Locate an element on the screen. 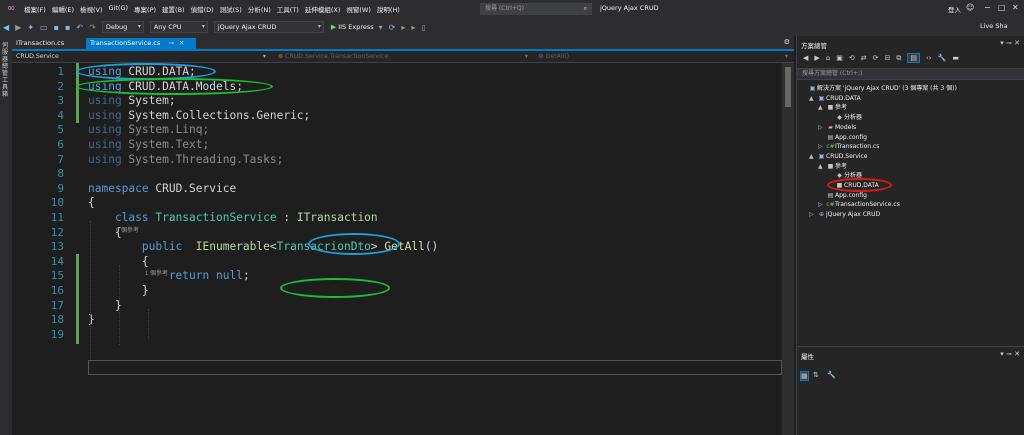 The width and height of the screenshot is (1024, 435). redo-icon: ↷ is located at coordinates (92, 27).